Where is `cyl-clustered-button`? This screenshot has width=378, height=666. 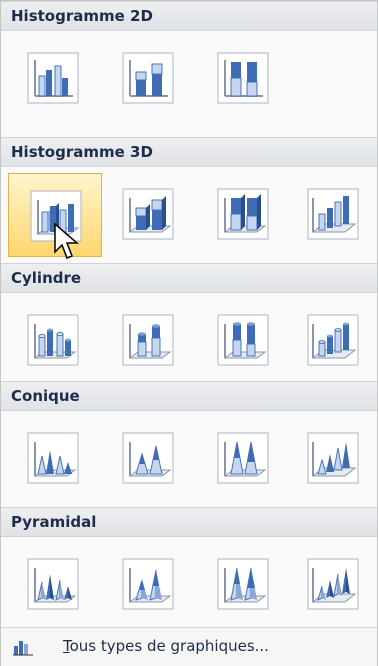 cyl-clustered-button is located at coordinates (53, 340).